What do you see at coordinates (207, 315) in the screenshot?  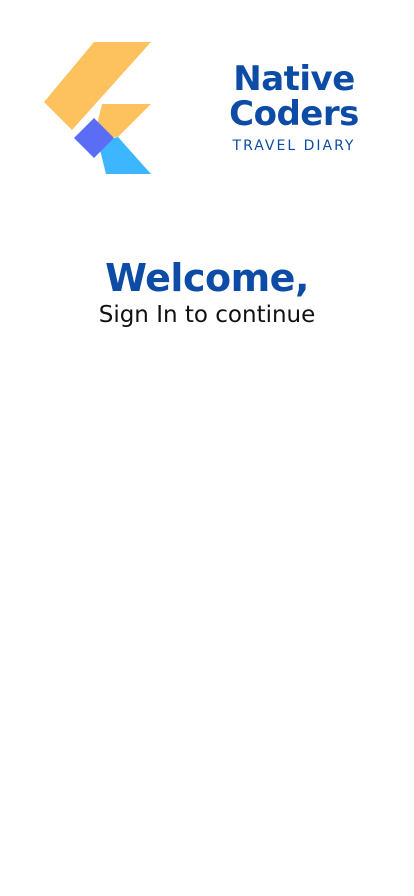 I see `welcome-subtitle: Sign In to continue` at bounding box center [207, 315].